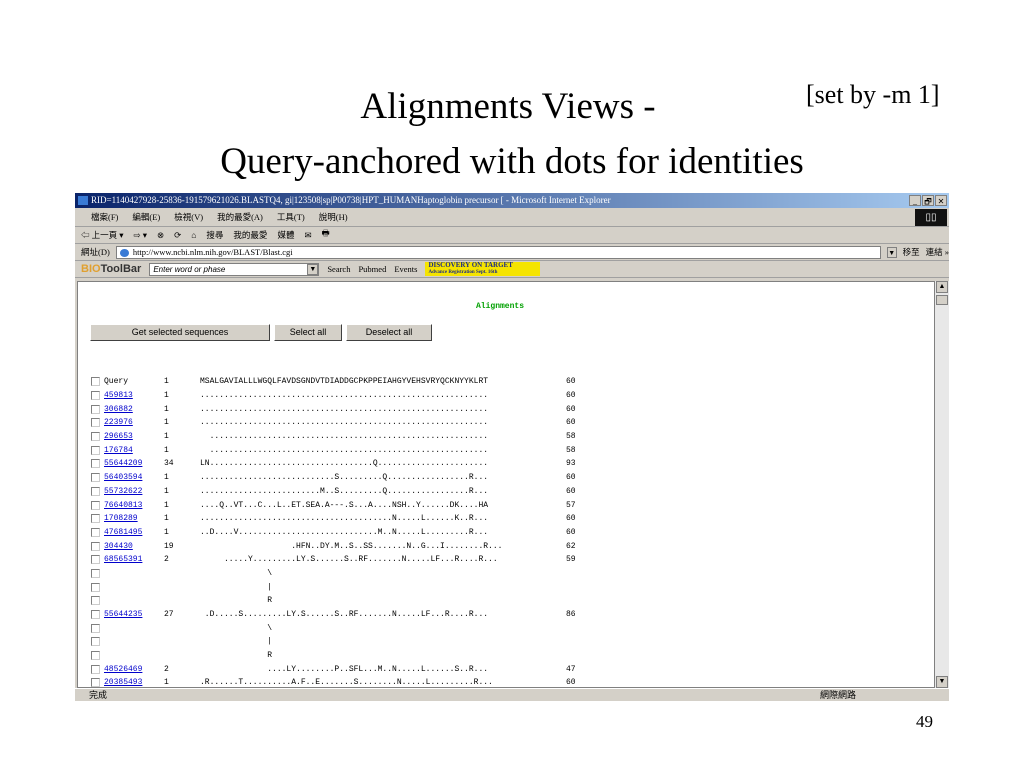 This screenshot has height=768, width=1024. What do you see at coordinates (234, 269) in the screenshot?
I see `biotoolbar-search-input: Enter word or phase ▼` at bounding box center [234, 269].